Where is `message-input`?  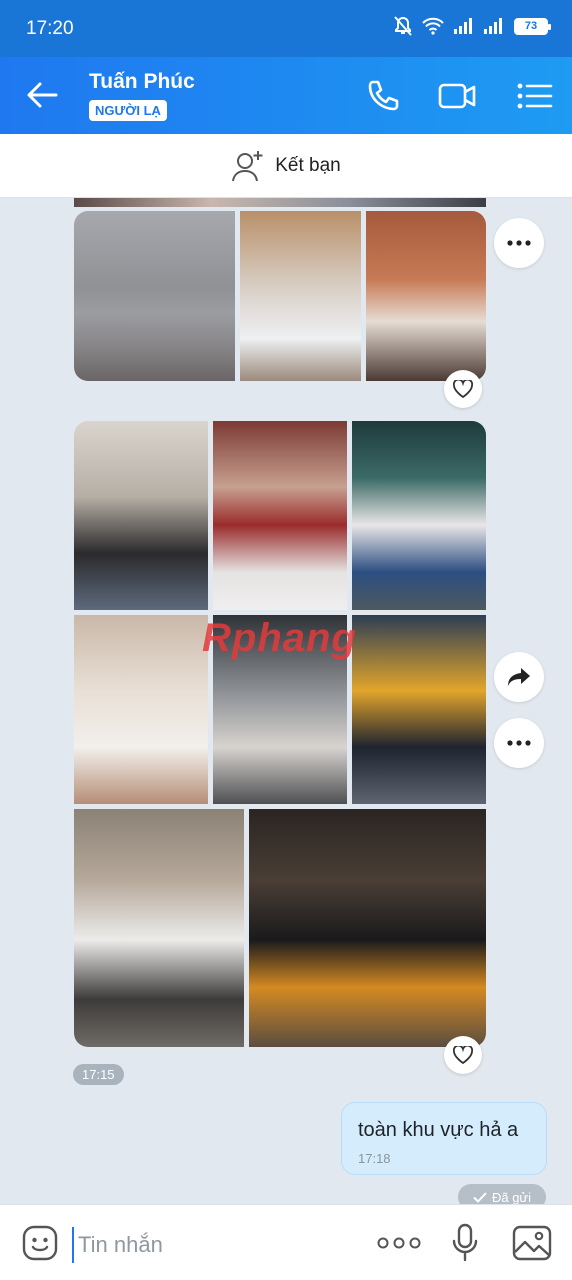
message-input is located at coordinates (212, 1245).